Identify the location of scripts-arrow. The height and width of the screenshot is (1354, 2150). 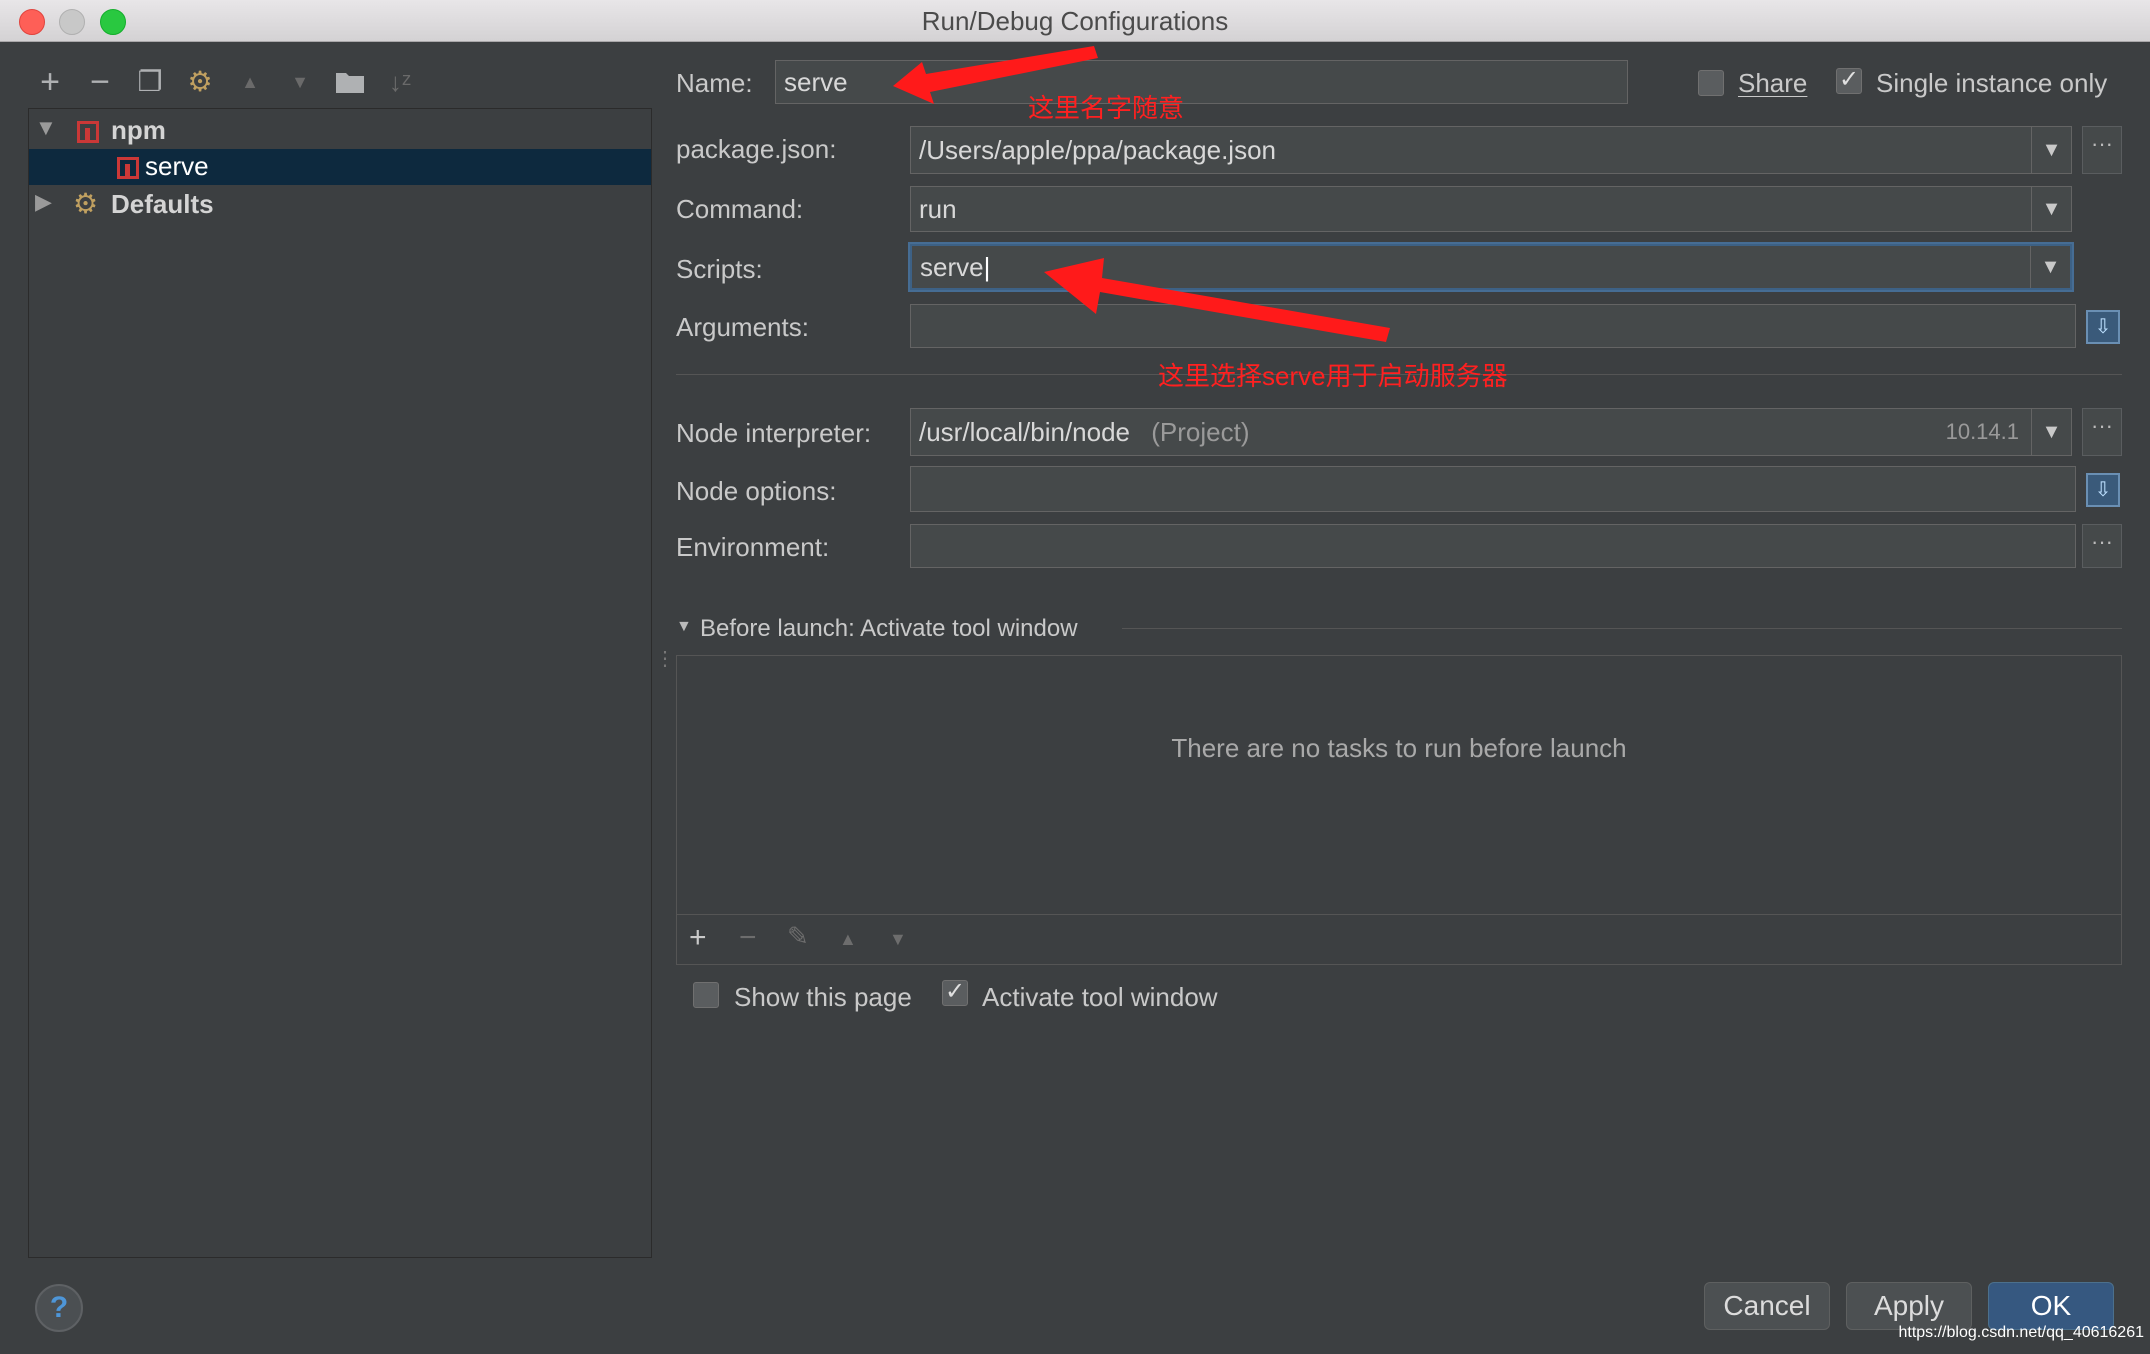
(1217, 300).